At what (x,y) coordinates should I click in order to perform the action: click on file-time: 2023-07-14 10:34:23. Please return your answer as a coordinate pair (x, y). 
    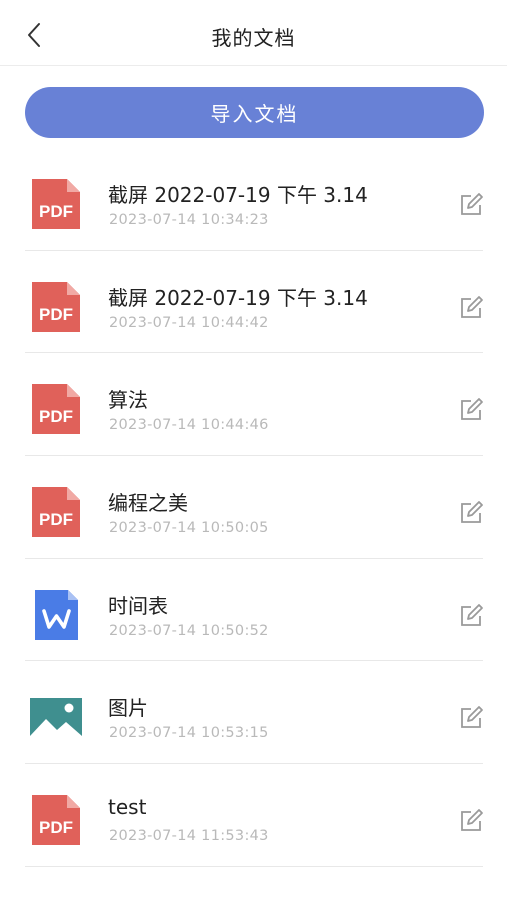
    Looking at the image, I should click on (189, 220).